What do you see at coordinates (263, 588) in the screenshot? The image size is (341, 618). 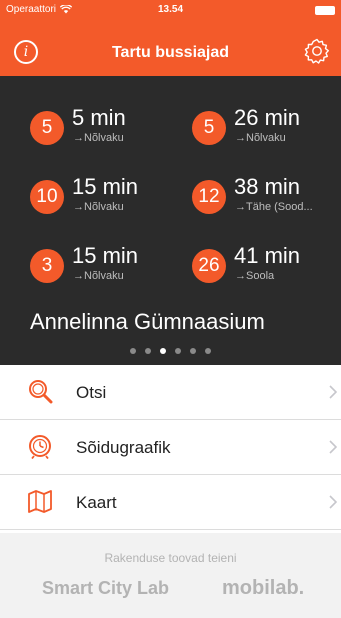 I see `mobilab-logo: mobilab.` at bounding box center [263, 588].